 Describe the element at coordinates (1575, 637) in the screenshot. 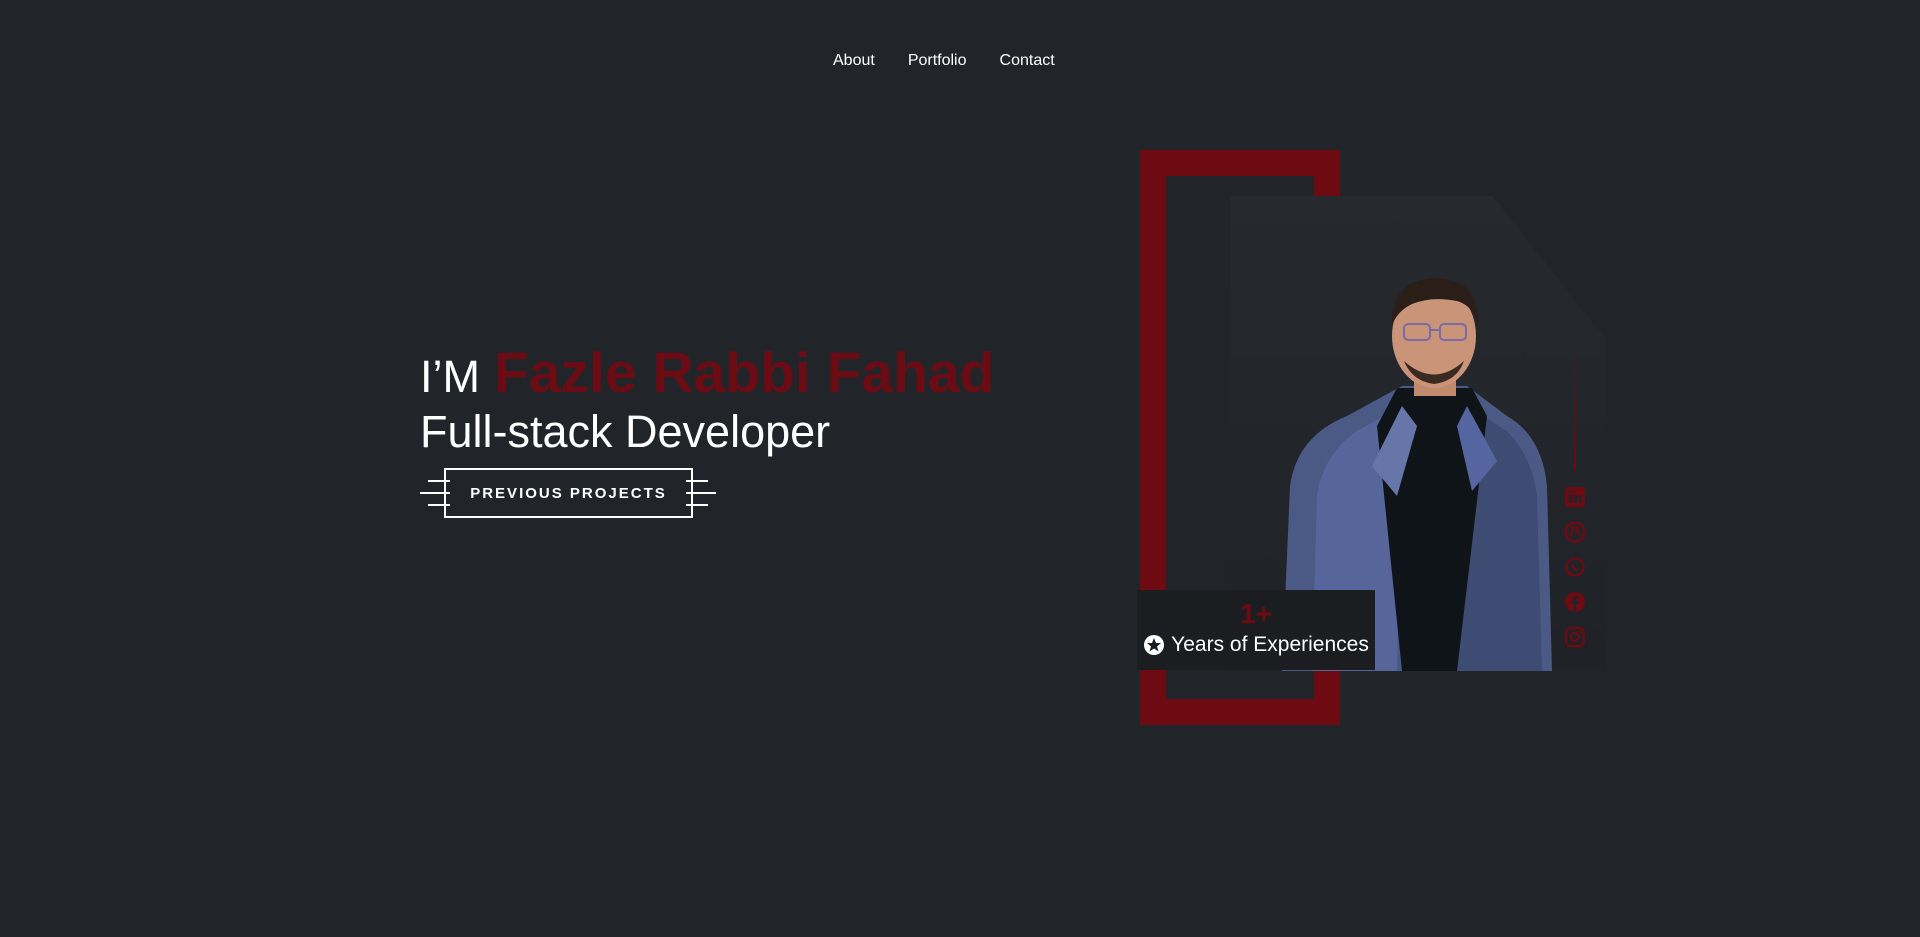

I see `instagram-icon` at that location.